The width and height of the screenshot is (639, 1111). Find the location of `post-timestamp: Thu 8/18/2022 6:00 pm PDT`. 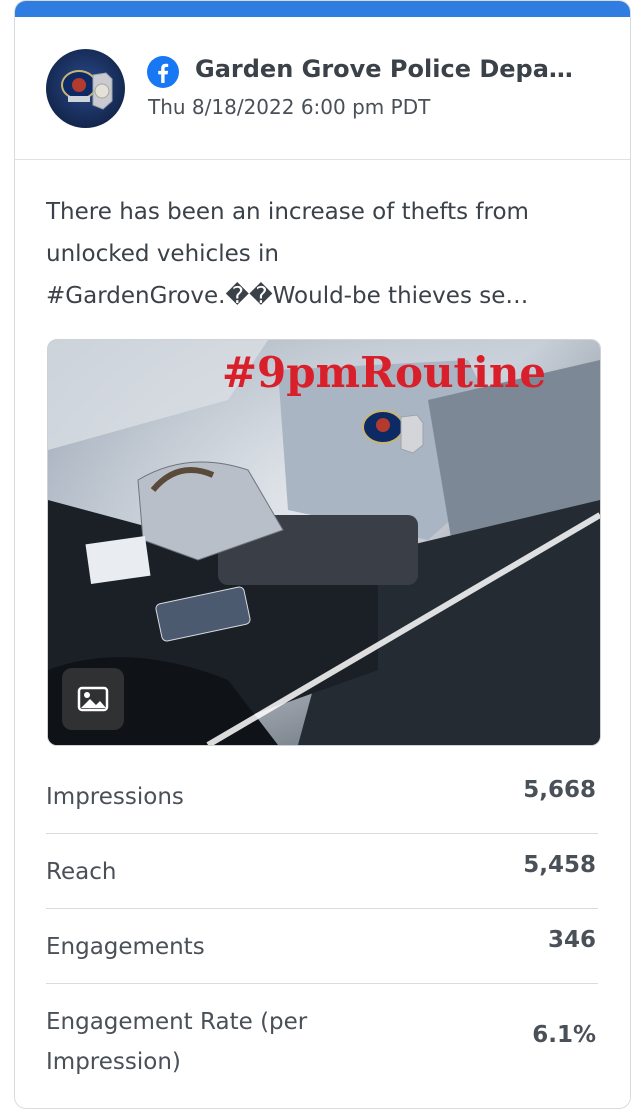

post-timestamp: Thu 8/18/2022 6:00 pm PDT is located at coordinates (289, 107).